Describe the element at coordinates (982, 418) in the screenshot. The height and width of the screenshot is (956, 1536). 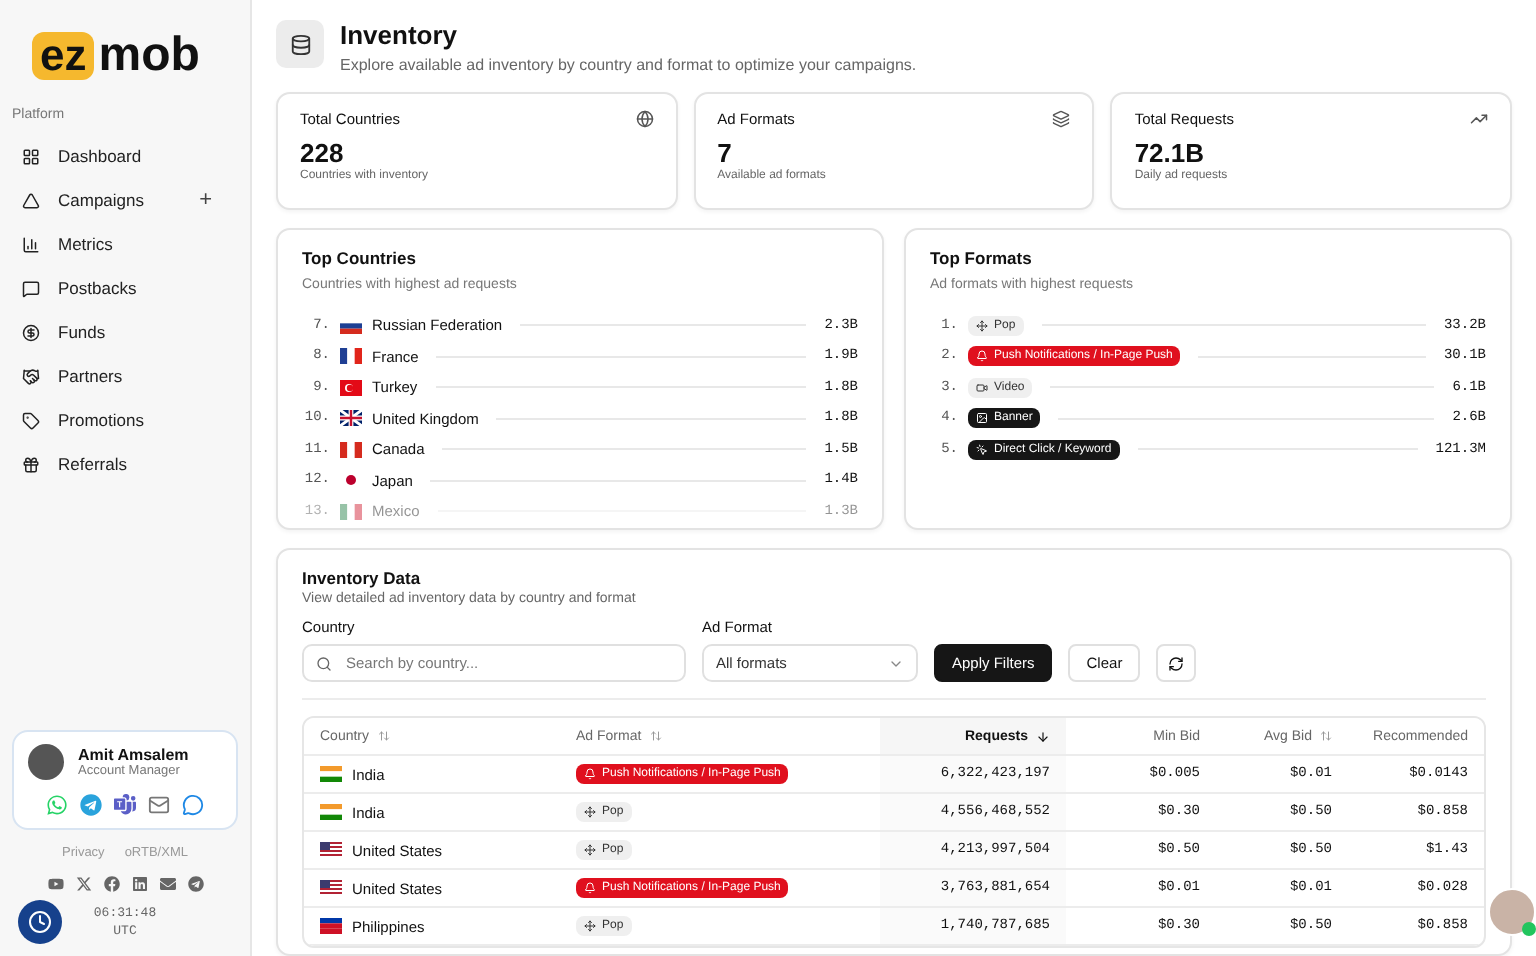
I see `image-icon` at that location.